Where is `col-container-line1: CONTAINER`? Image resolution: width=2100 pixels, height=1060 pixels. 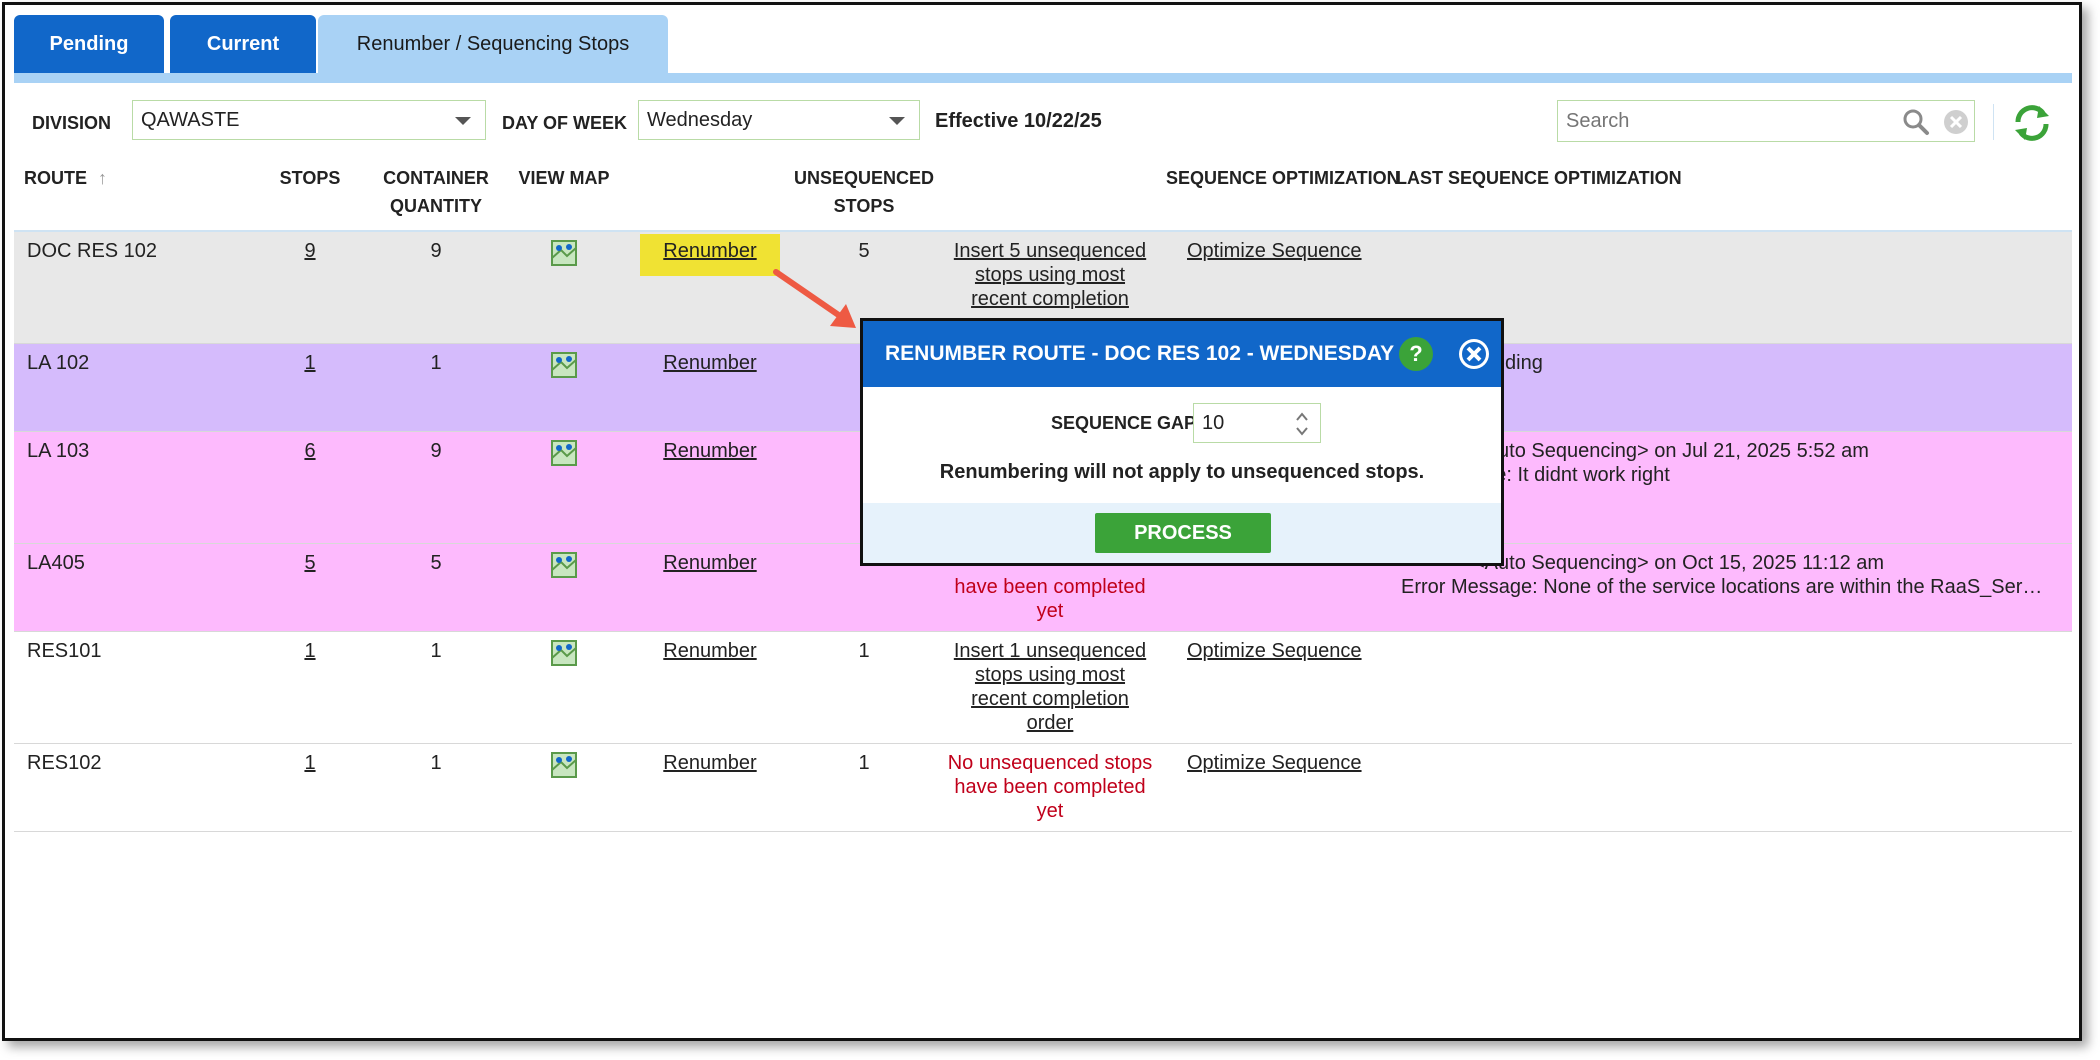
col-container-line1: CONTAINER is located at coordinates (436, 178).